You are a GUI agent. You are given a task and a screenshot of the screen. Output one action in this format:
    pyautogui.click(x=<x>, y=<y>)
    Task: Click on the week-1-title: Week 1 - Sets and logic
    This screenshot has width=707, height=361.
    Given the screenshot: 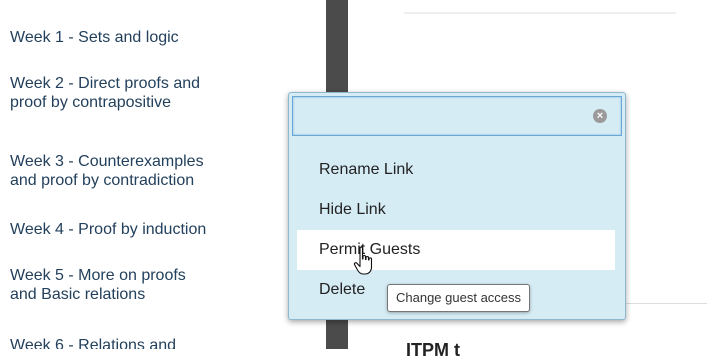 What is the action you would take?
    pyautogui.click(x=94, y=37)
    